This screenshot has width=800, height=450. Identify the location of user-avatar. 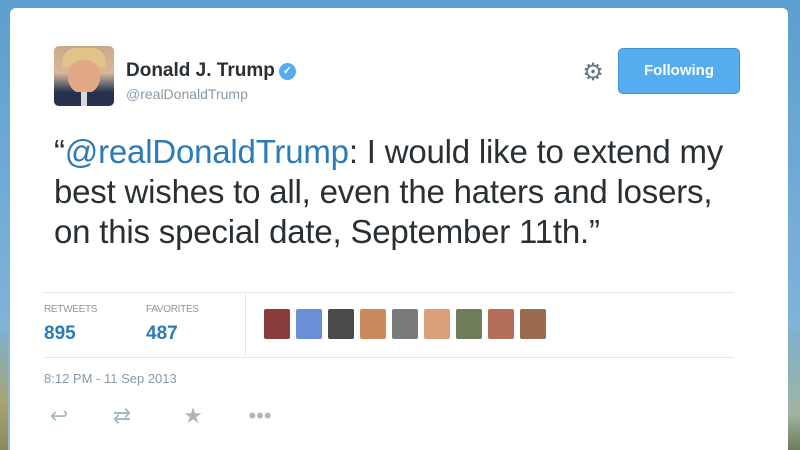
(84, 76).